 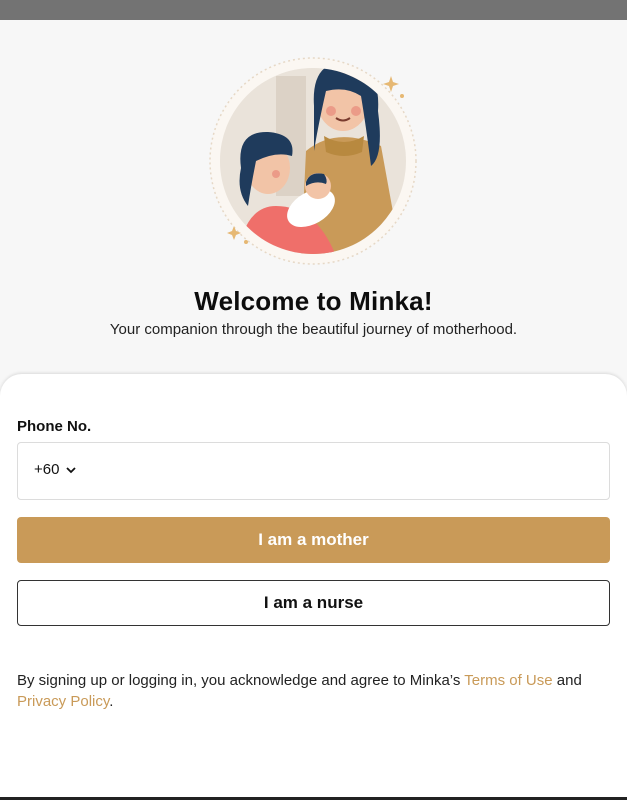 I want to click on terms-of-use-link: Terms of Use, so click(x=508, y=680).